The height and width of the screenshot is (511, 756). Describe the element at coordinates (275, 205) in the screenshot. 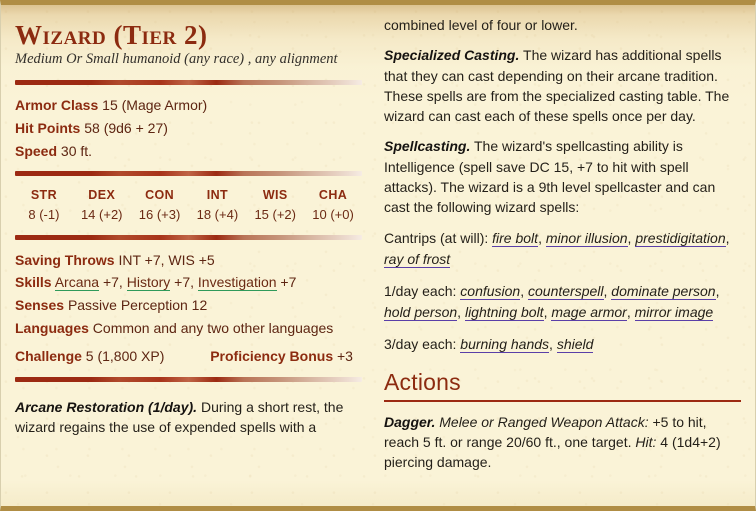

I see `ability-wis: WIS 15 (+2)` at that location.